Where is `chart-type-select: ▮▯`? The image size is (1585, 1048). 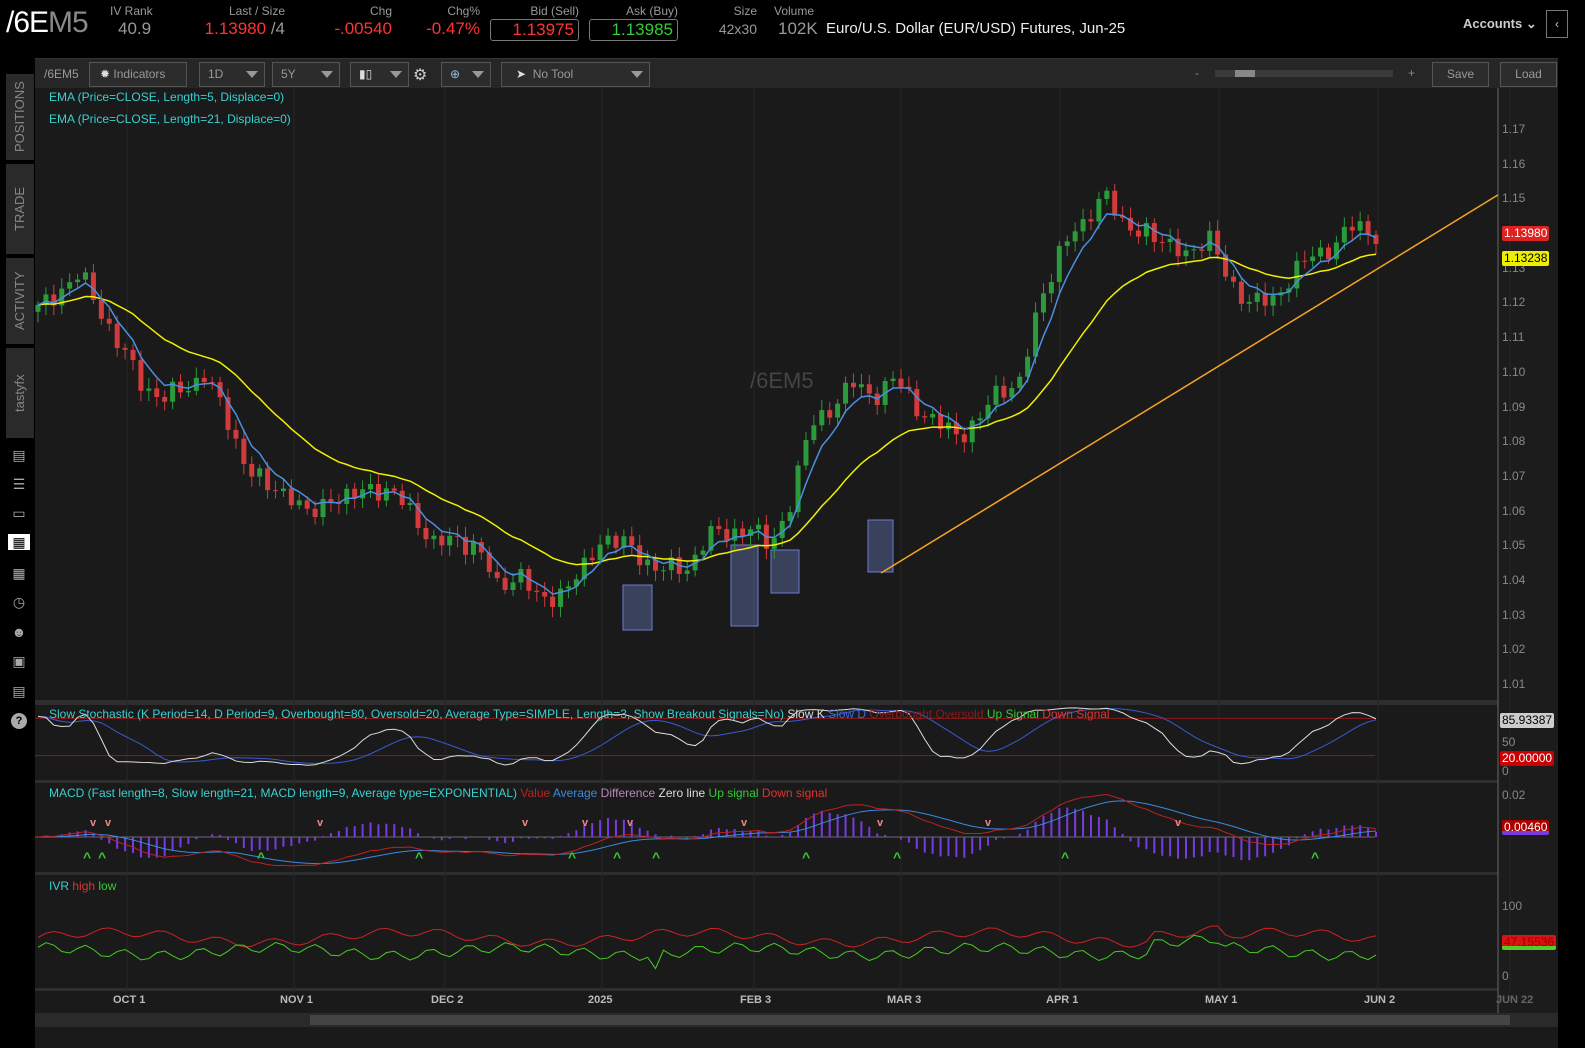 chart-type-select: ▮▯ is located at coordinates (379, 74).